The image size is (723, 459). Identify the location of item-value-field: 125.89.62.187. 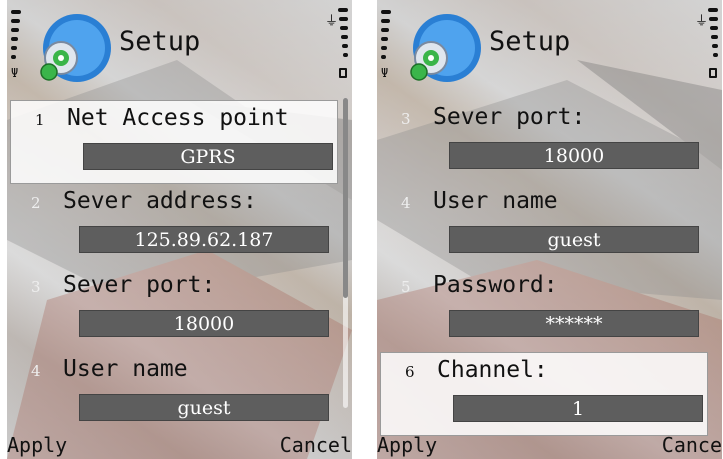
(204, 239).